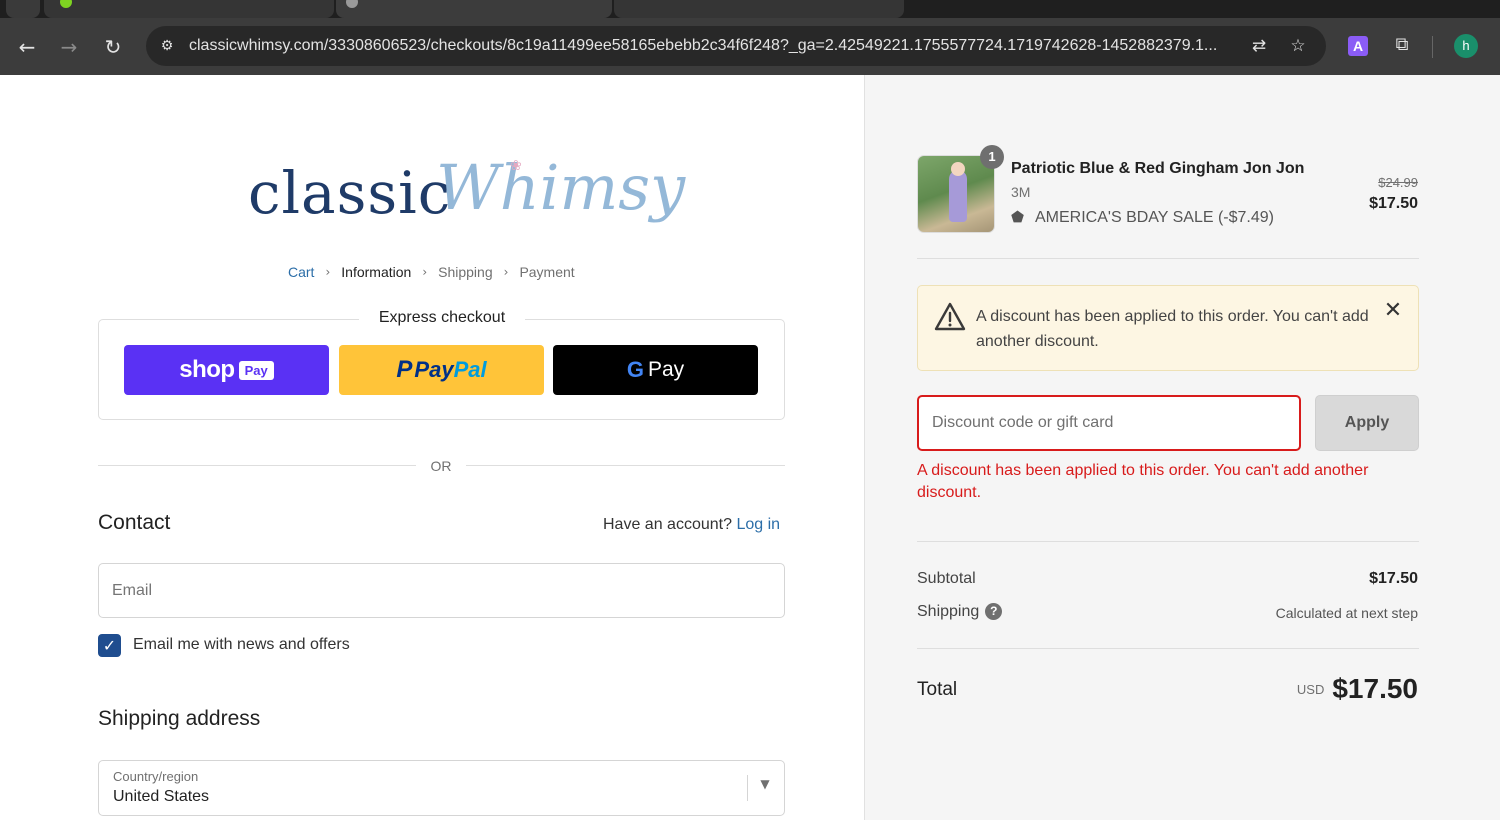  I want to click on original-price: $24.99, so click(1398, 182).